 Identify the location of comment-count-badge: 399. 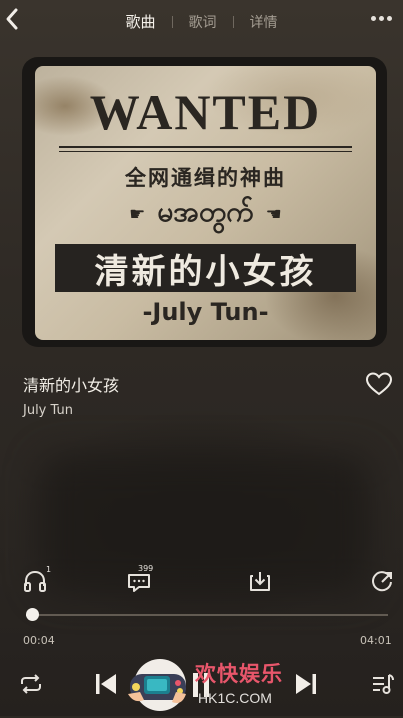
(146, 568).